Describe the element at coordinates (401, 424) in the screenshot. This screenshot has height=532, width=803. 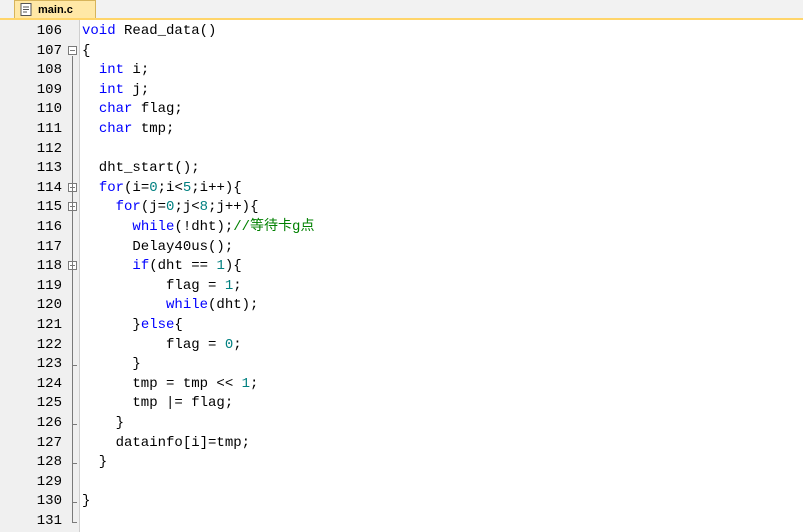
I see `code-line: 126 }` at that location.